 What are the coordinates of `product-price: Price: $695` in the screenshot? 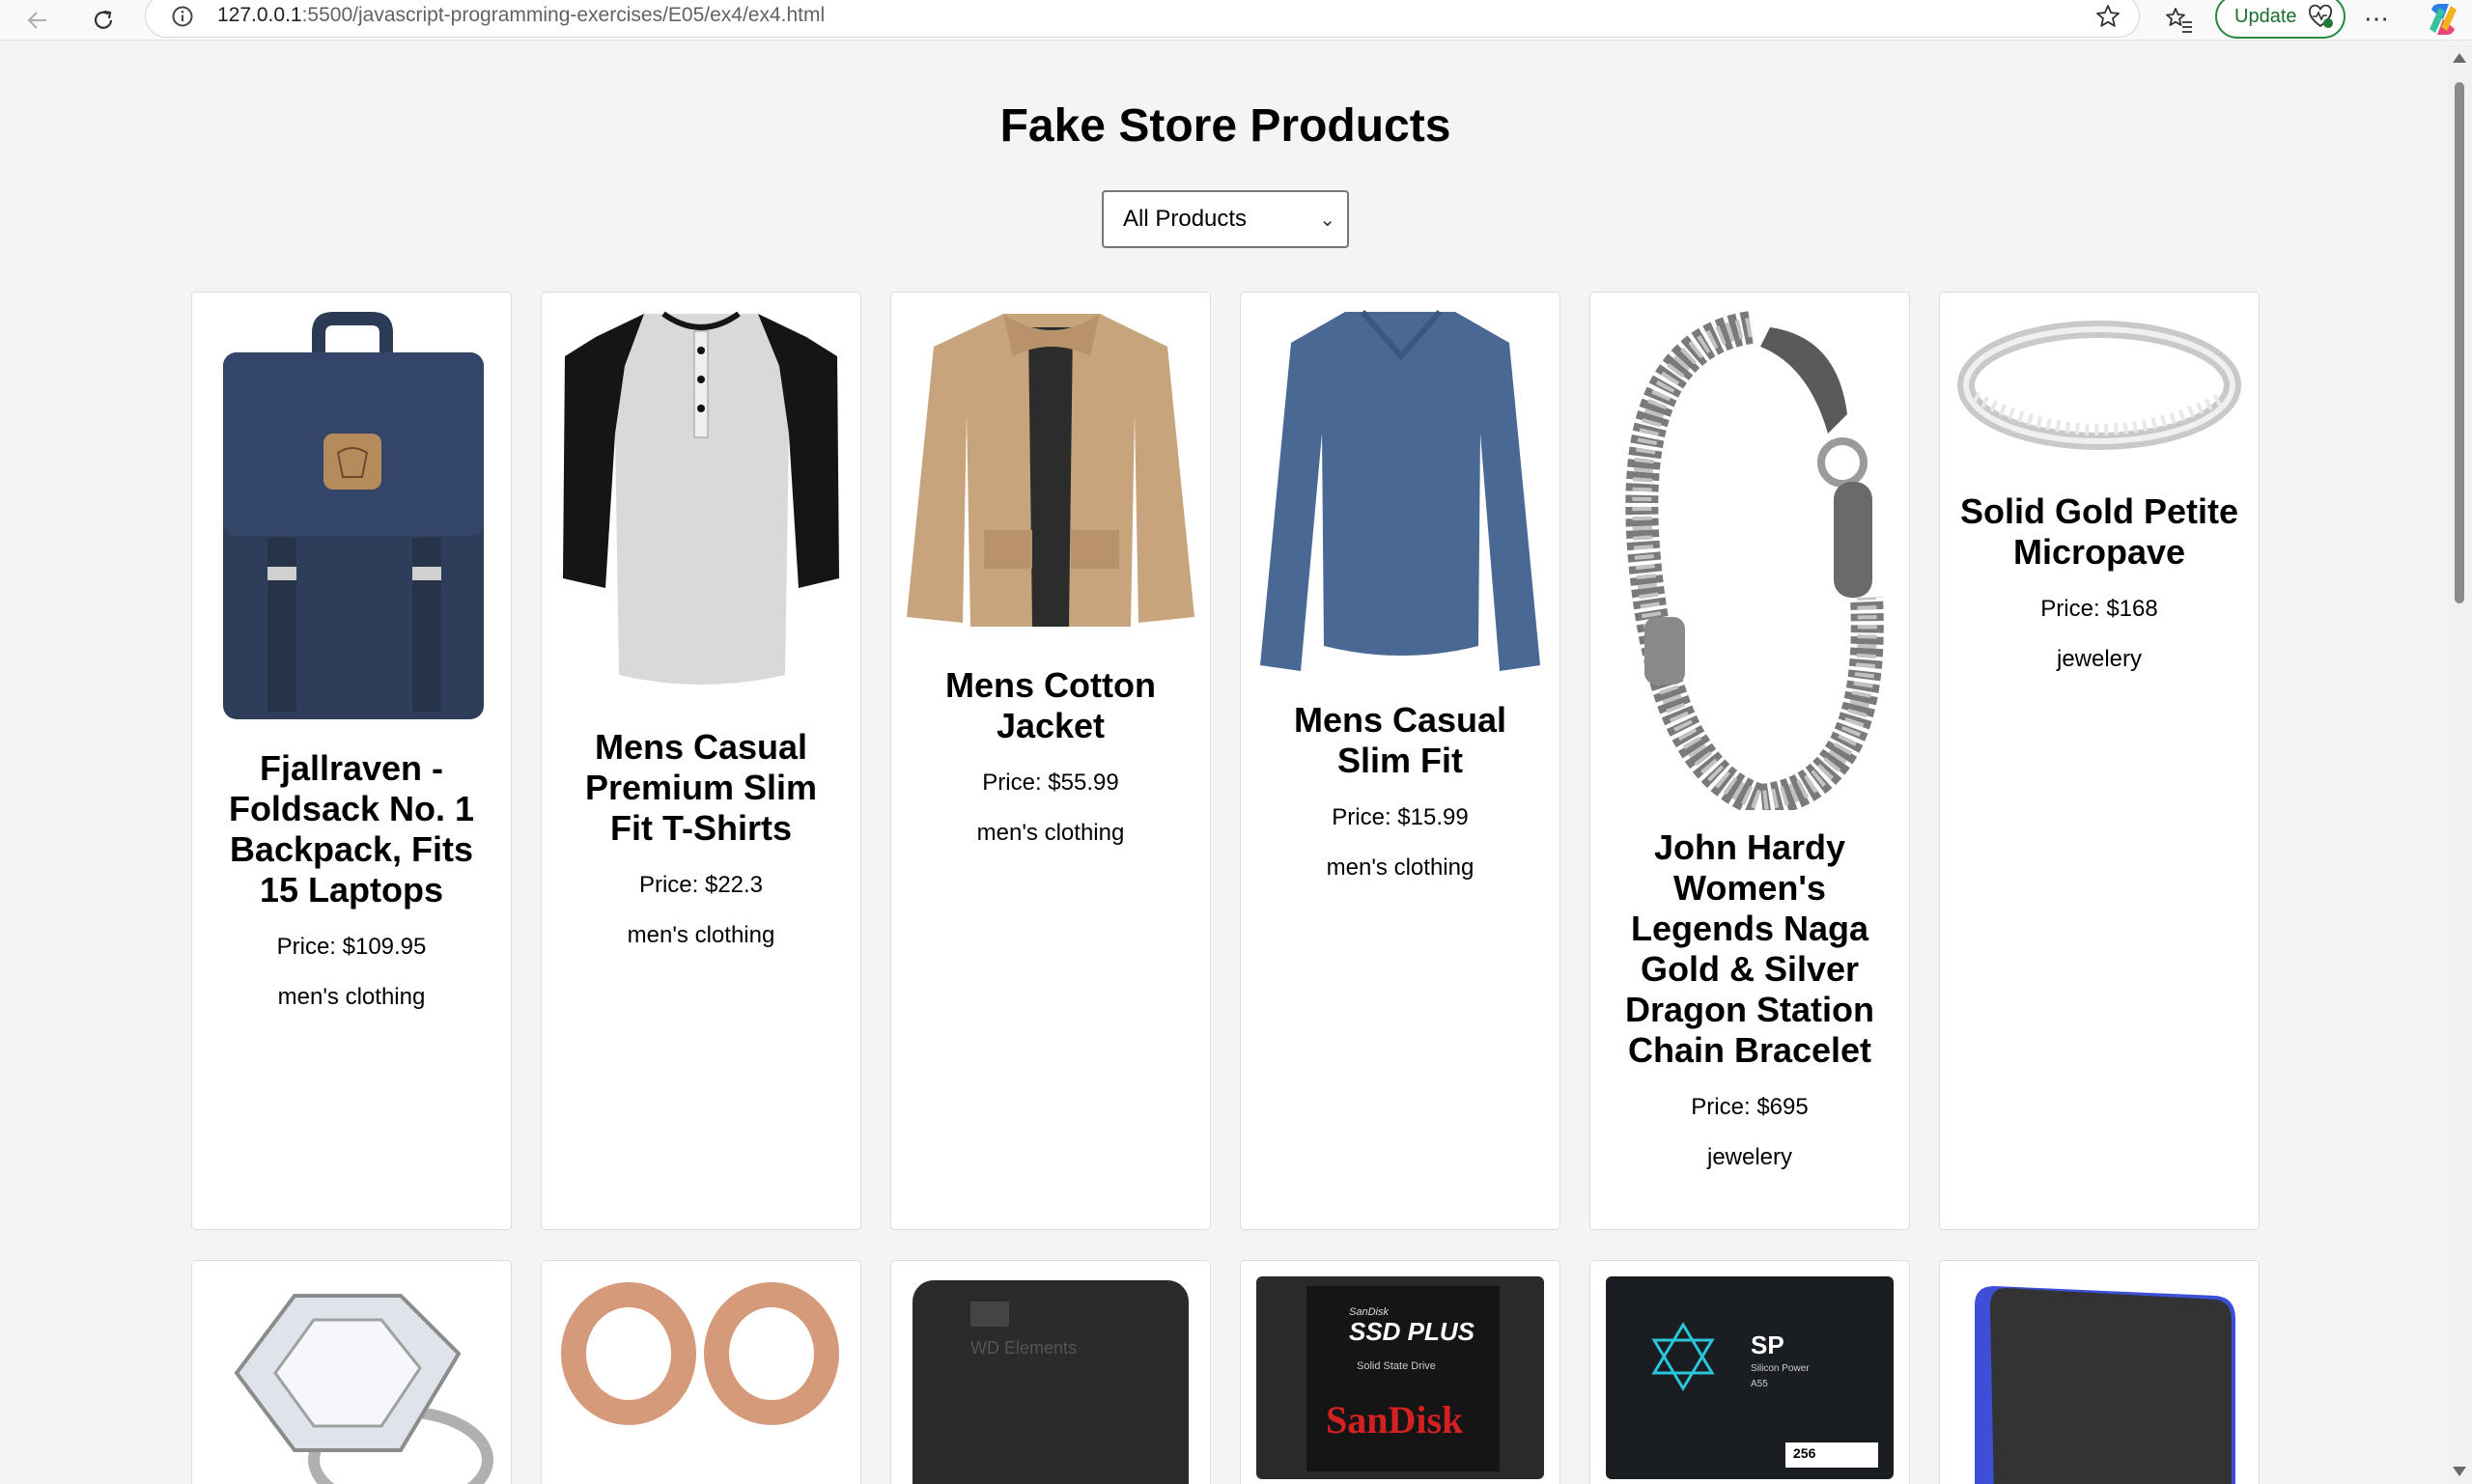 It's located at (1750, 1107).